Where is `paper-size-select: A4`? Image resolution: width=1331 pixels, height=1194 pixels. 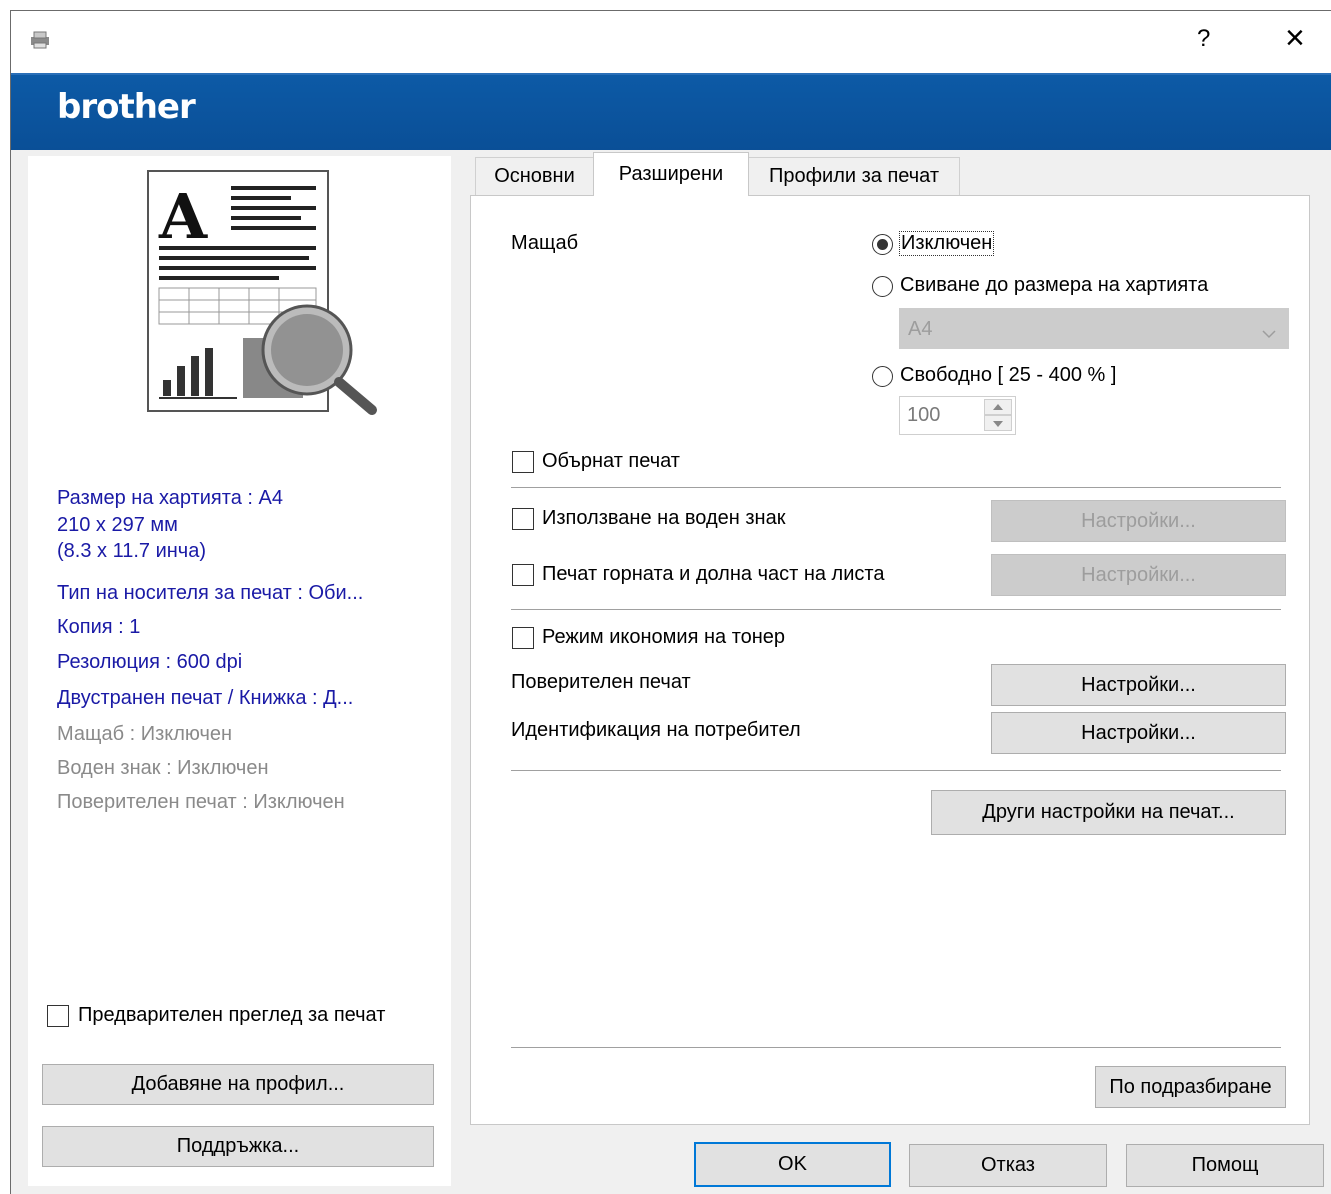 paper-size-select: A4 is located at coordinates (1094, 328).